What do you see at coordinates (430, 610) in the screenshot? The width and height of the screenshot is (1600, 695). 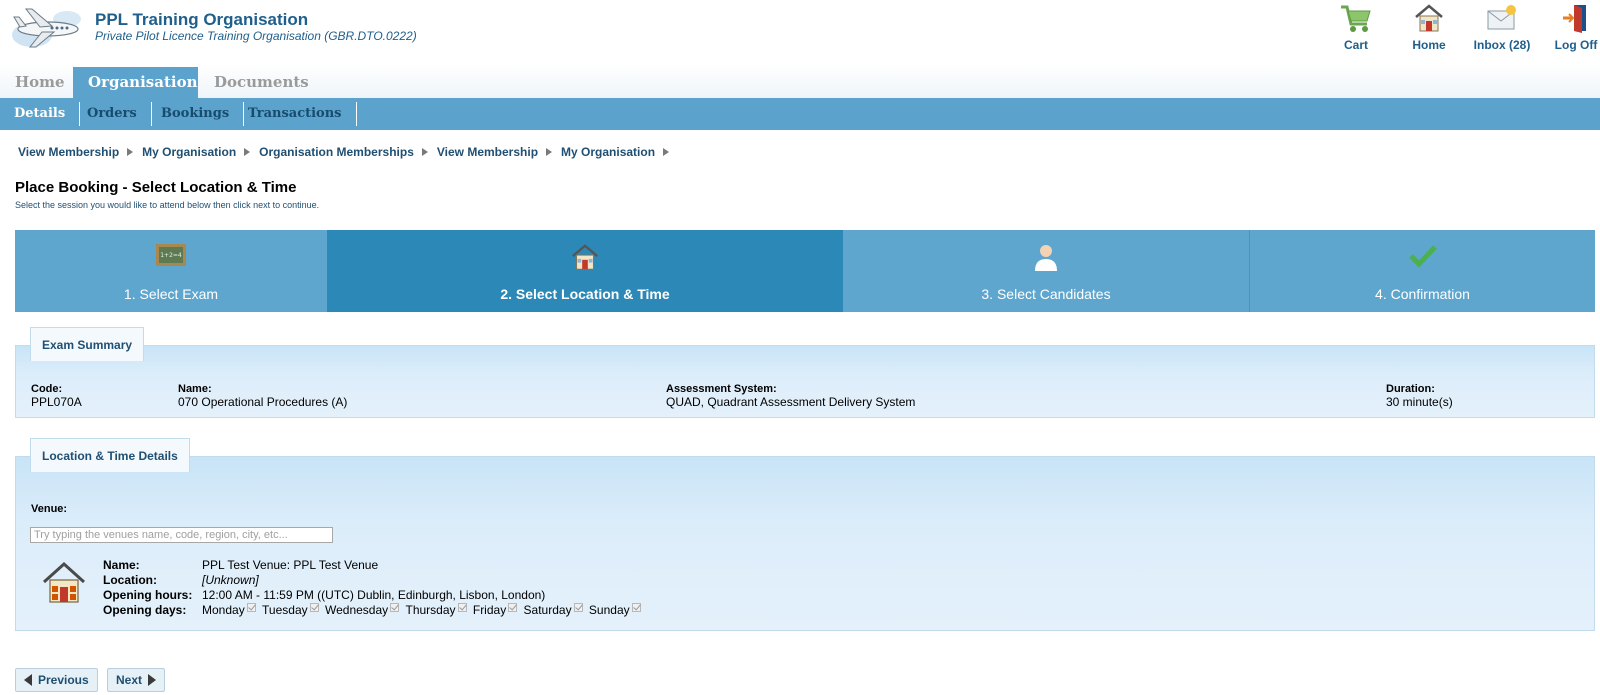 I see `day-label: Thursday` at bounding box center [430, 610].